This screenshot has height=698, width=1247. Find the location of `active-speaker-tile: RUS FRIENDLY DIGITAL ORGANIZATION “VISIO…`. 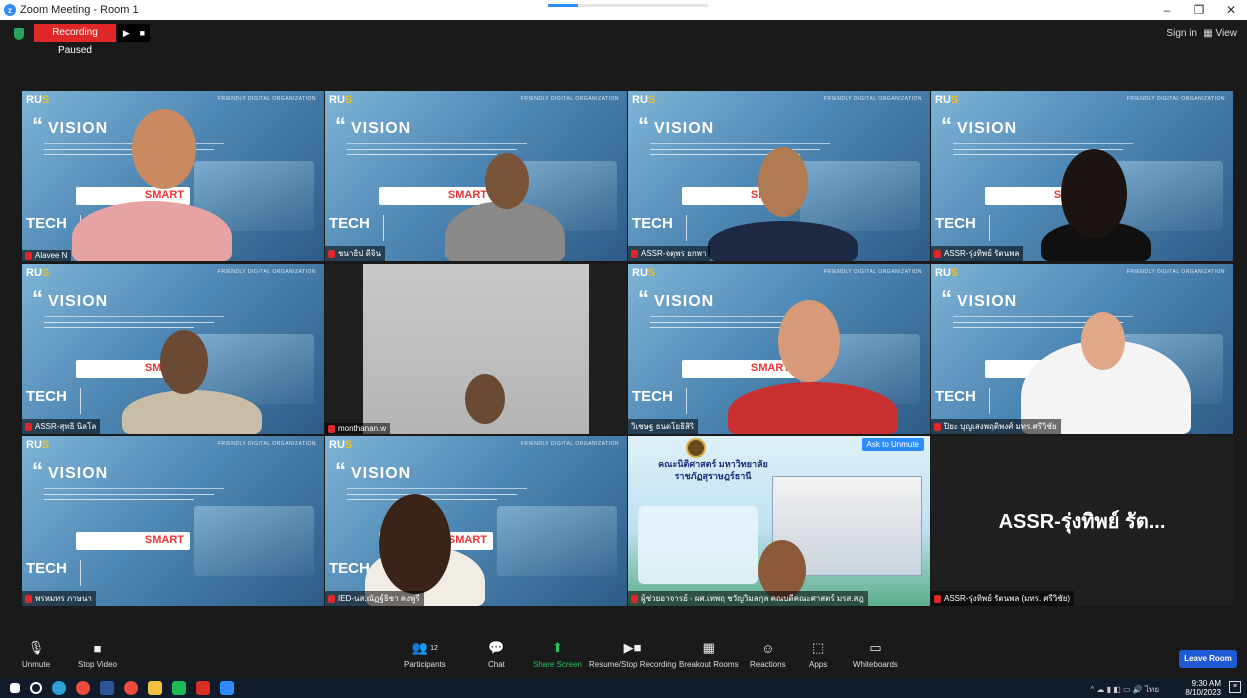

active-speaker-tile: RUS FRIENDLY DIGITAL ORGANIZATION “VISIO… is located at coordinates (779, 349).